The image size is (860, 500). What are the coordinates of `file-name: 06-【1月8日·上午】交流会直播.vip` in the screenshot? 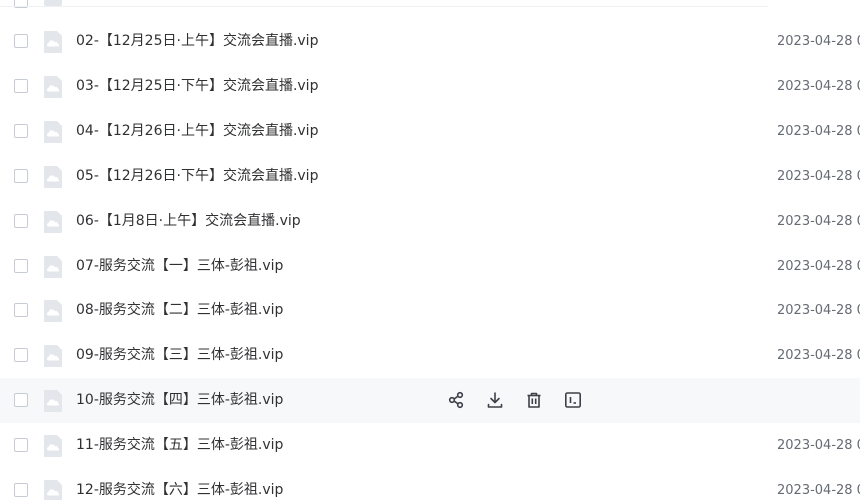 It's located at (188, 221).